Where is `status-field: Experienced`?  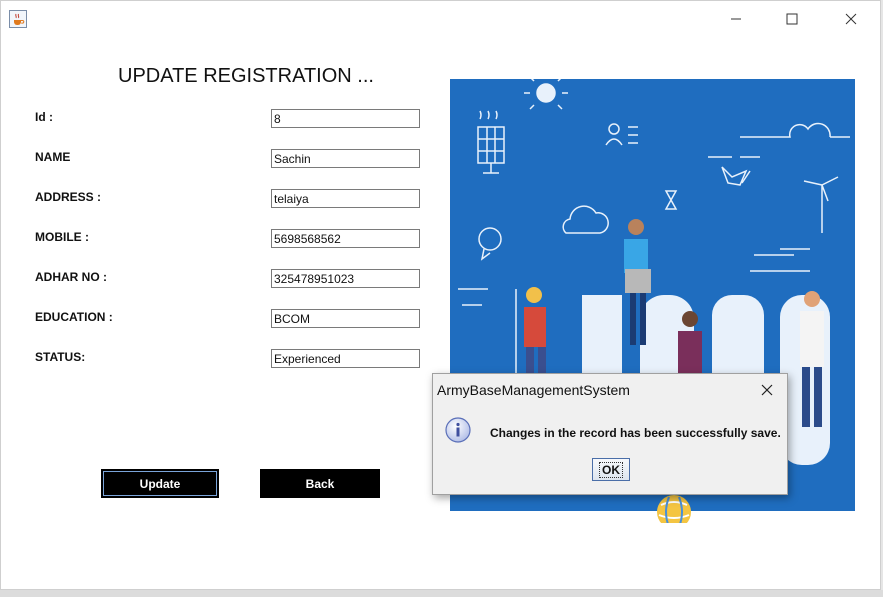 status-field: Experienced is located at coordinates (345, 358).